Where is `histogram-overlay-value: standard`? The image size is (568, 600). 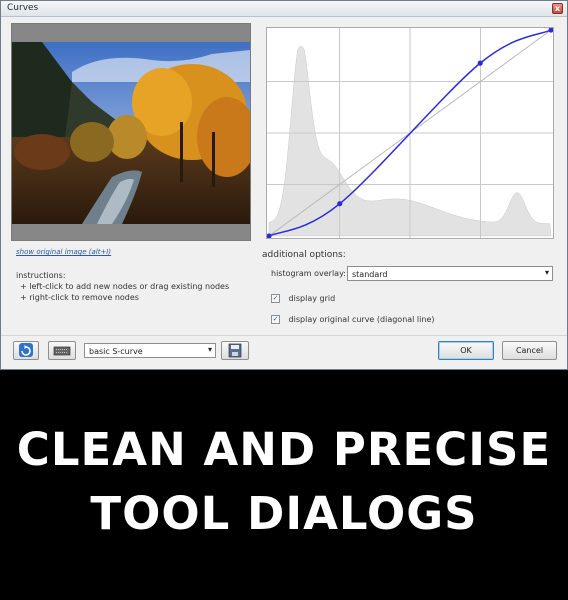
histogram-overlay-value: standard is located at coordinates (370, 274).